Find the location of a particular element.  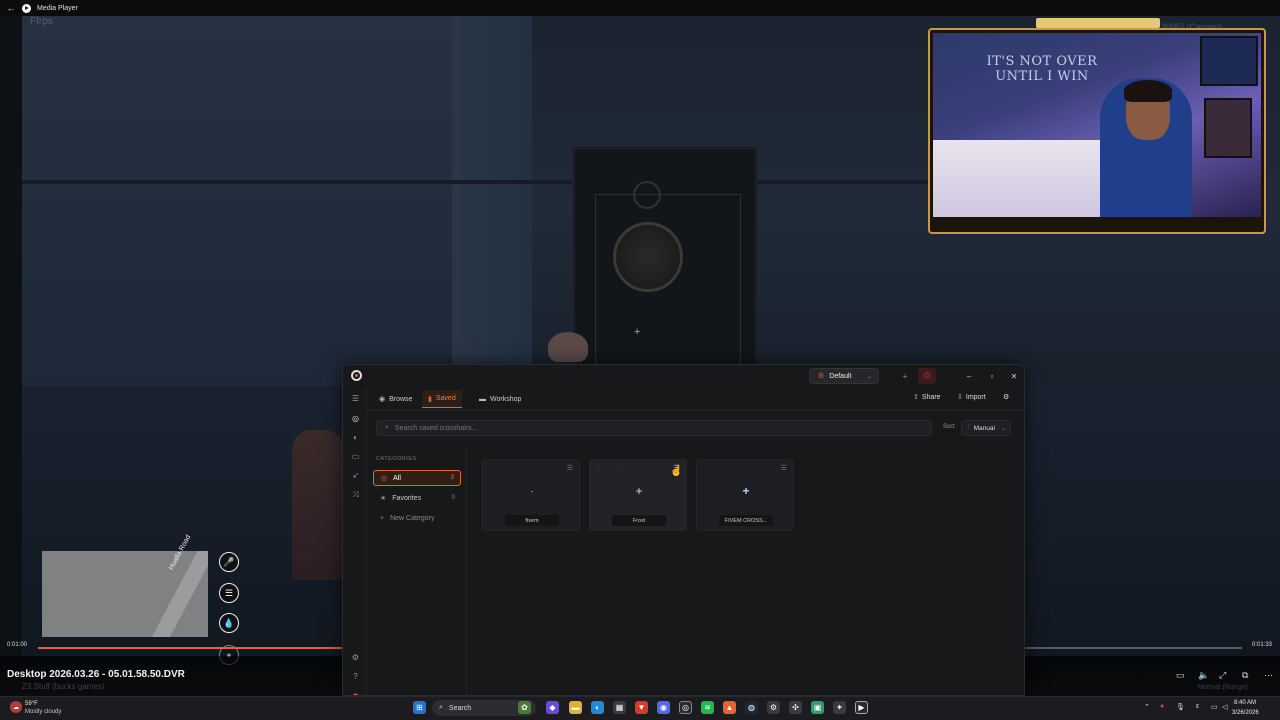

help-icon: ? is located at coordinates (355, 676).